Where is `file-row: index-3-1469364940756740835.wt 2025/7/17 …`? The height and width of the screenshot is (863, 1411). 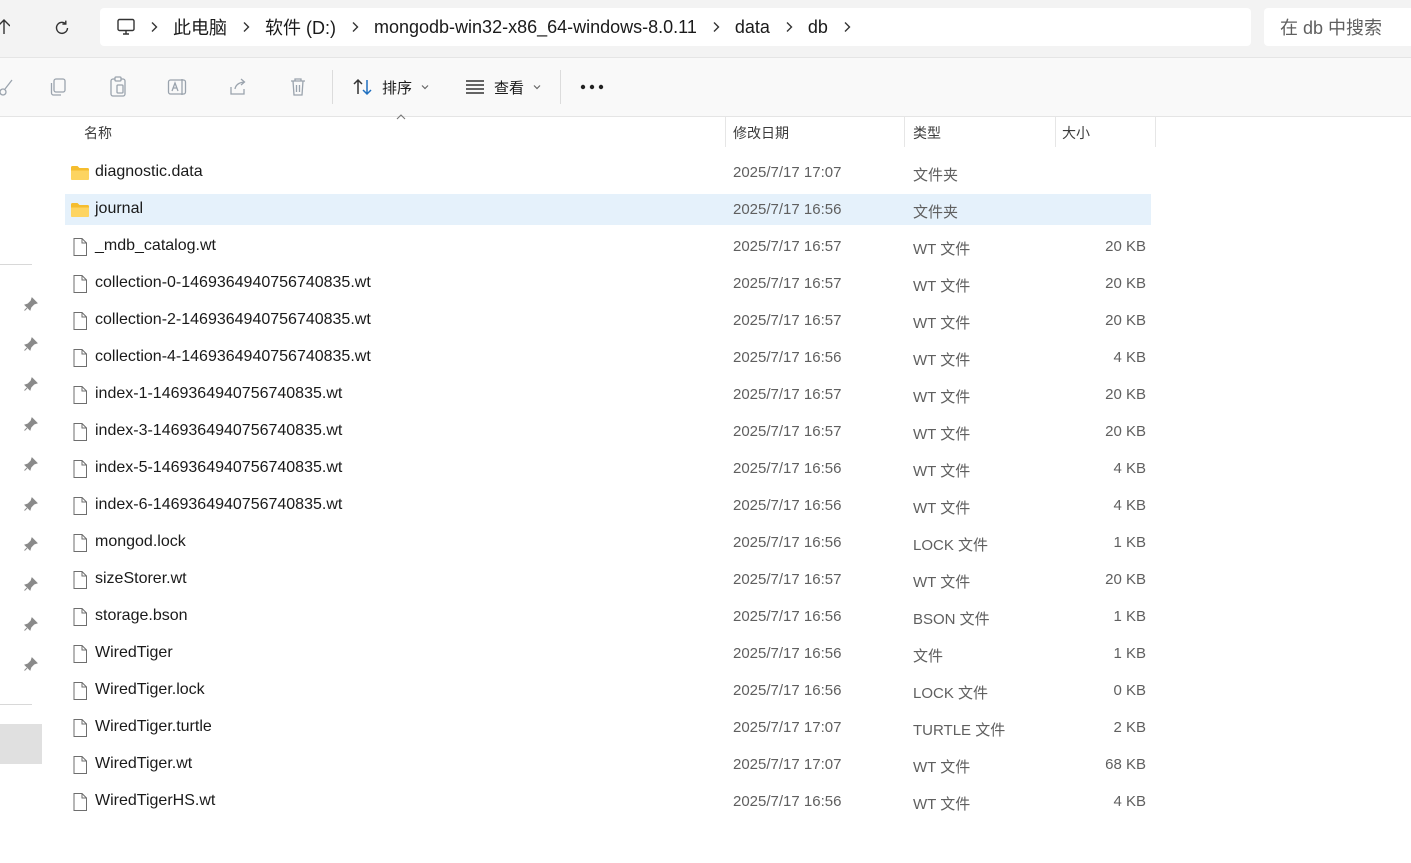 file-row: index-3-1469364940756740835.wt 2025/7/17 … is located at coordinates (608, 431).